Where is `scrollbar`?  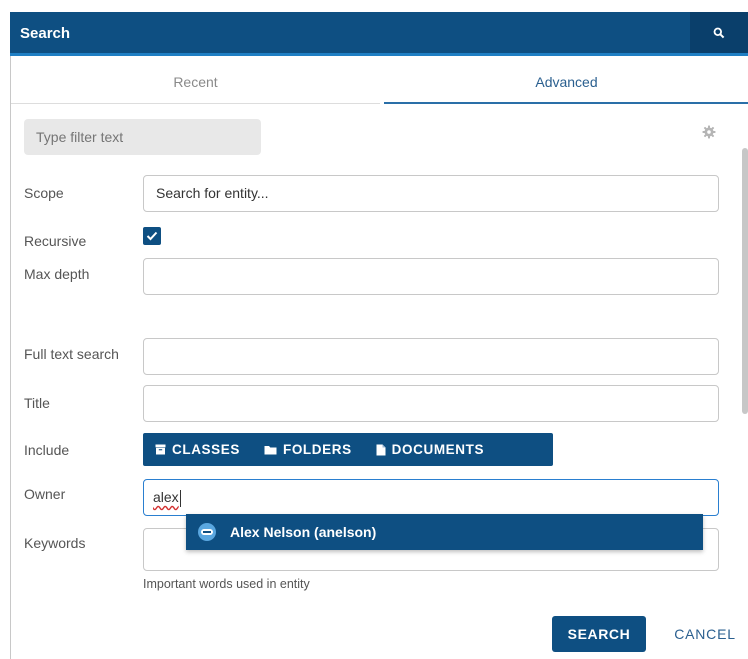
scrollbar is located at coordinates (745, 281).